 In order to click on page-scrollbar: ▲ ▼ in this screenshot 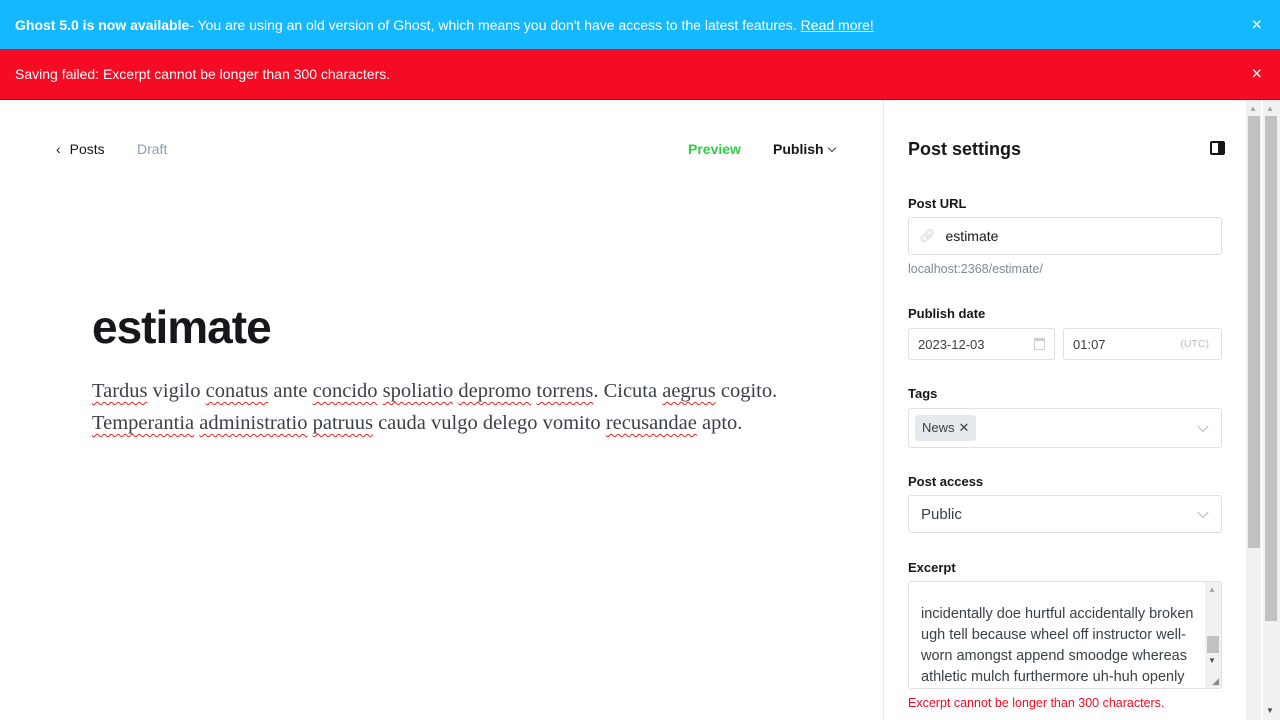, I will do `click(1271, 410)`.